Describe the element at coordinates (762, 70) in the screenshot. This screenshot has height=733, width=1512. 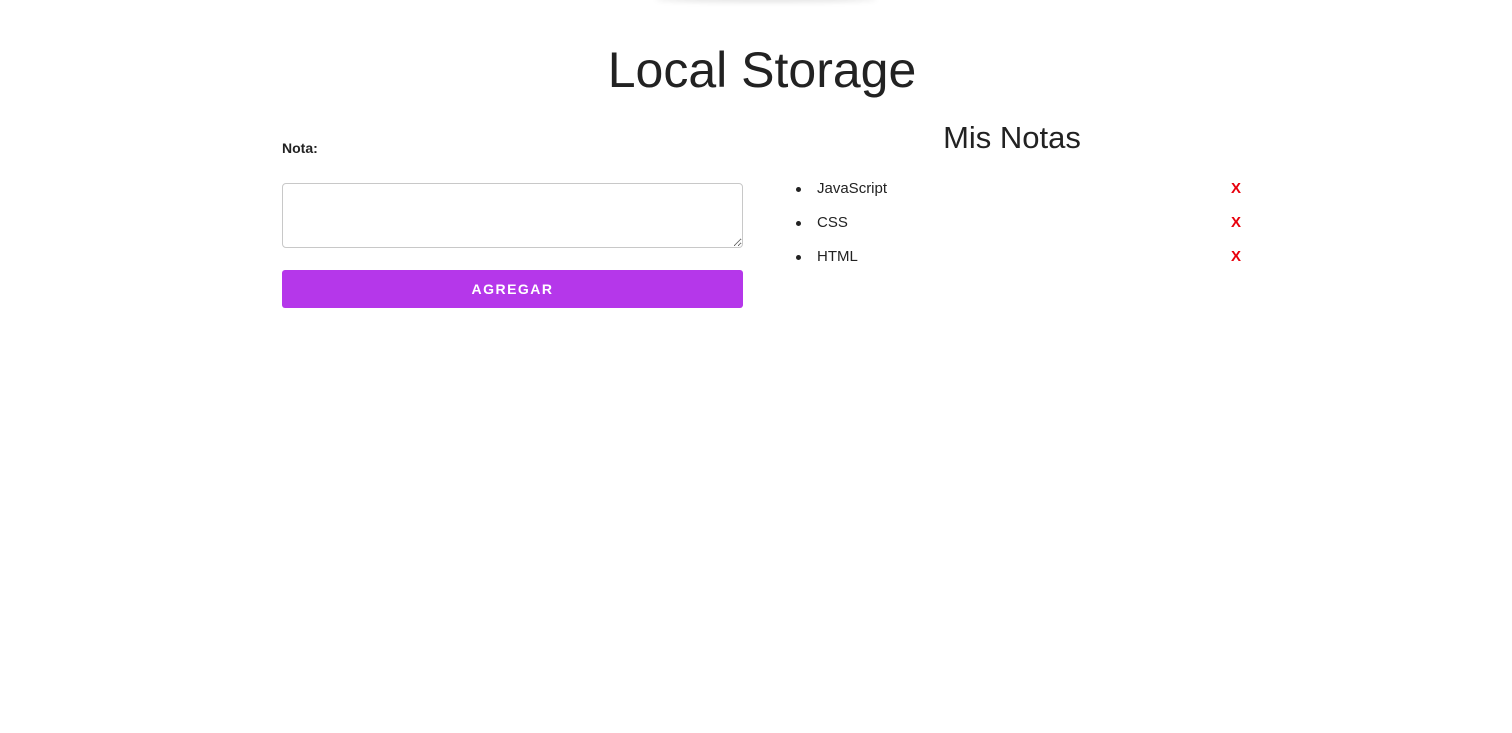
I see `page-title: Local Storage` at that location.